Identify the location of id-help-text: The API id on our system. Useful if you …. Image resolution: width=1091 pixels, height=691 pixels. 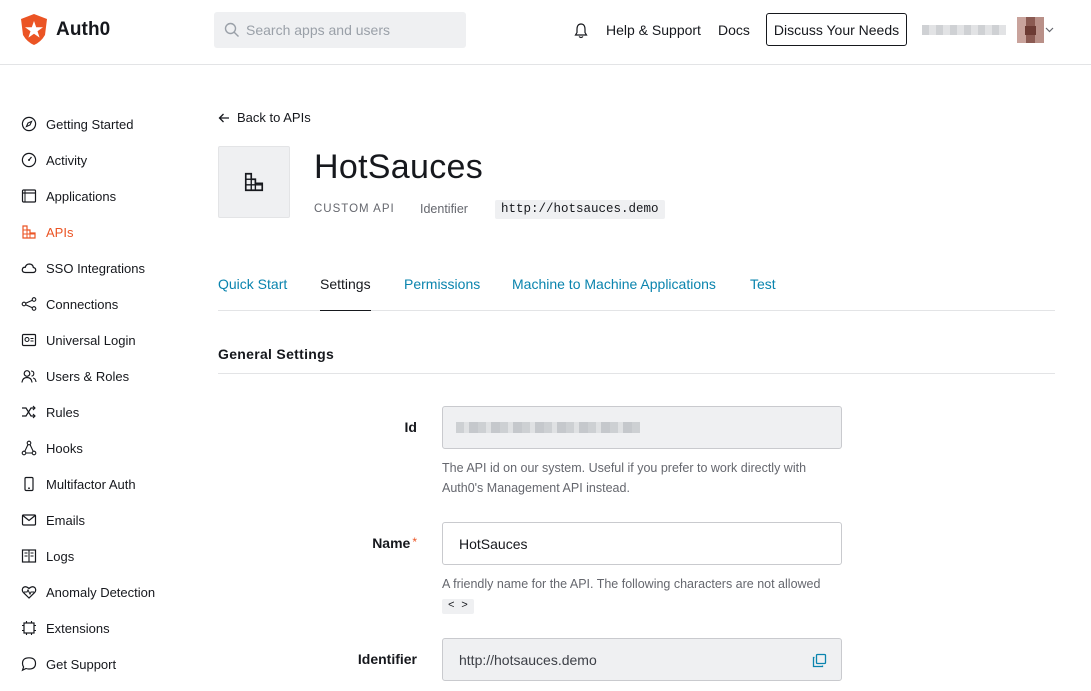
(624, 478).